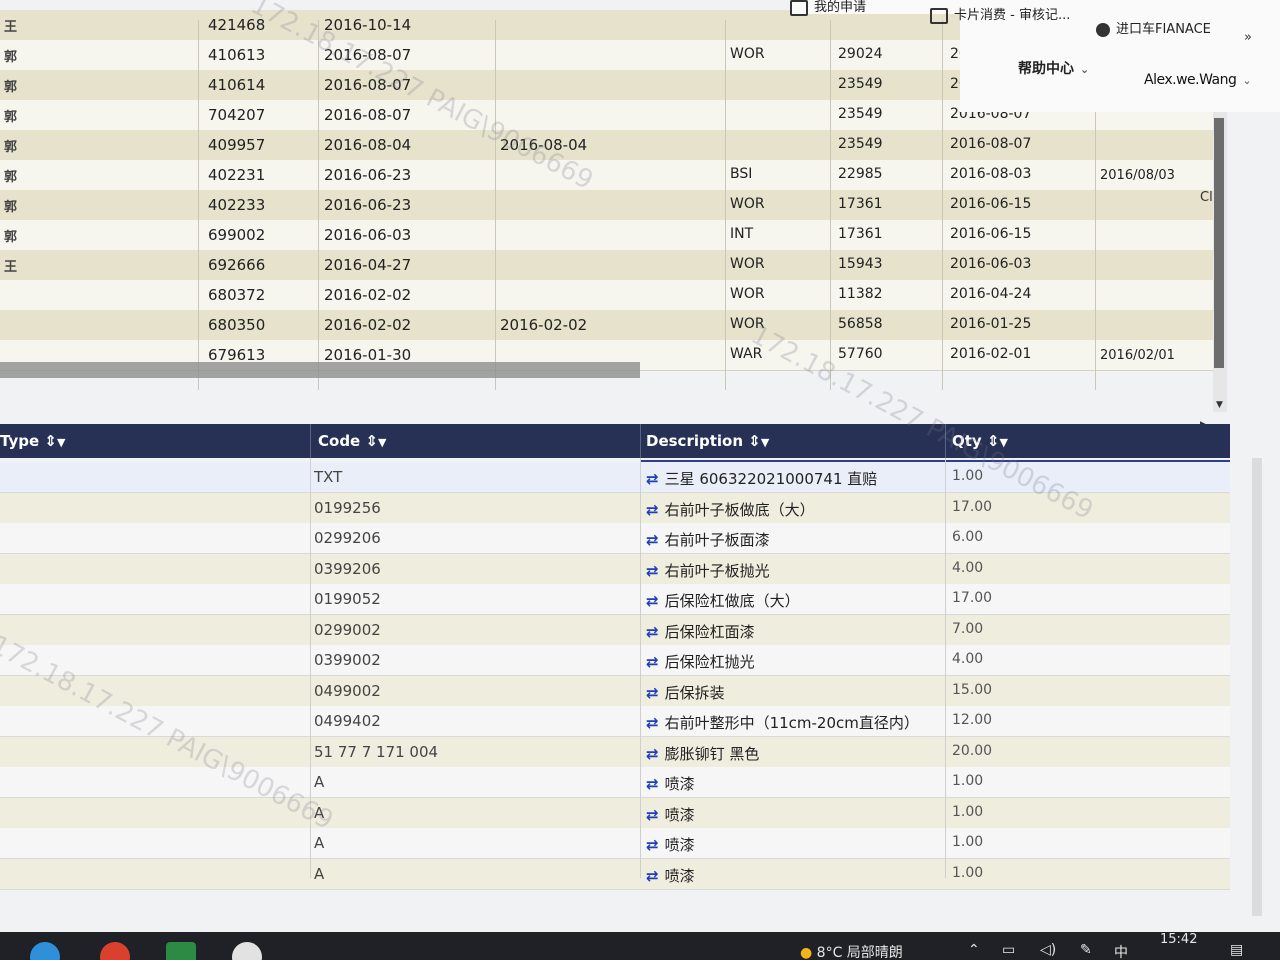 This screenshot has width=1280, height=960. Describe the element at coordinates (347, 660) in the screenshot. I see `code-cell: 0399002` at that location.